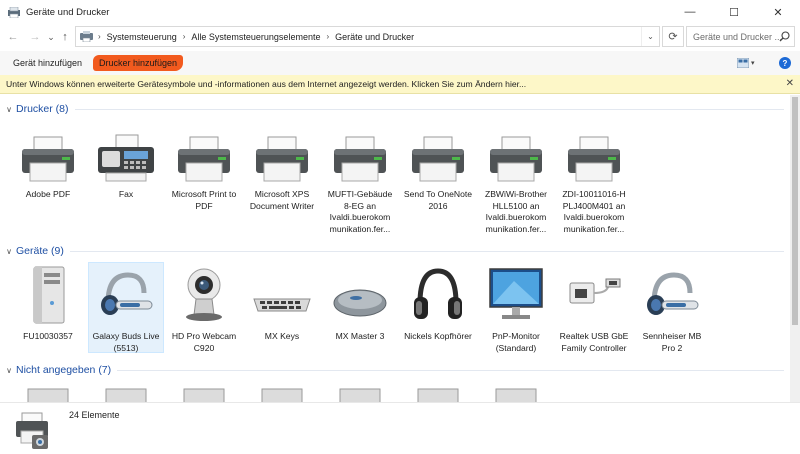 This screenshot has width=800, height=454. I want to click on refresh-button: ⟳, so click(673, 36).